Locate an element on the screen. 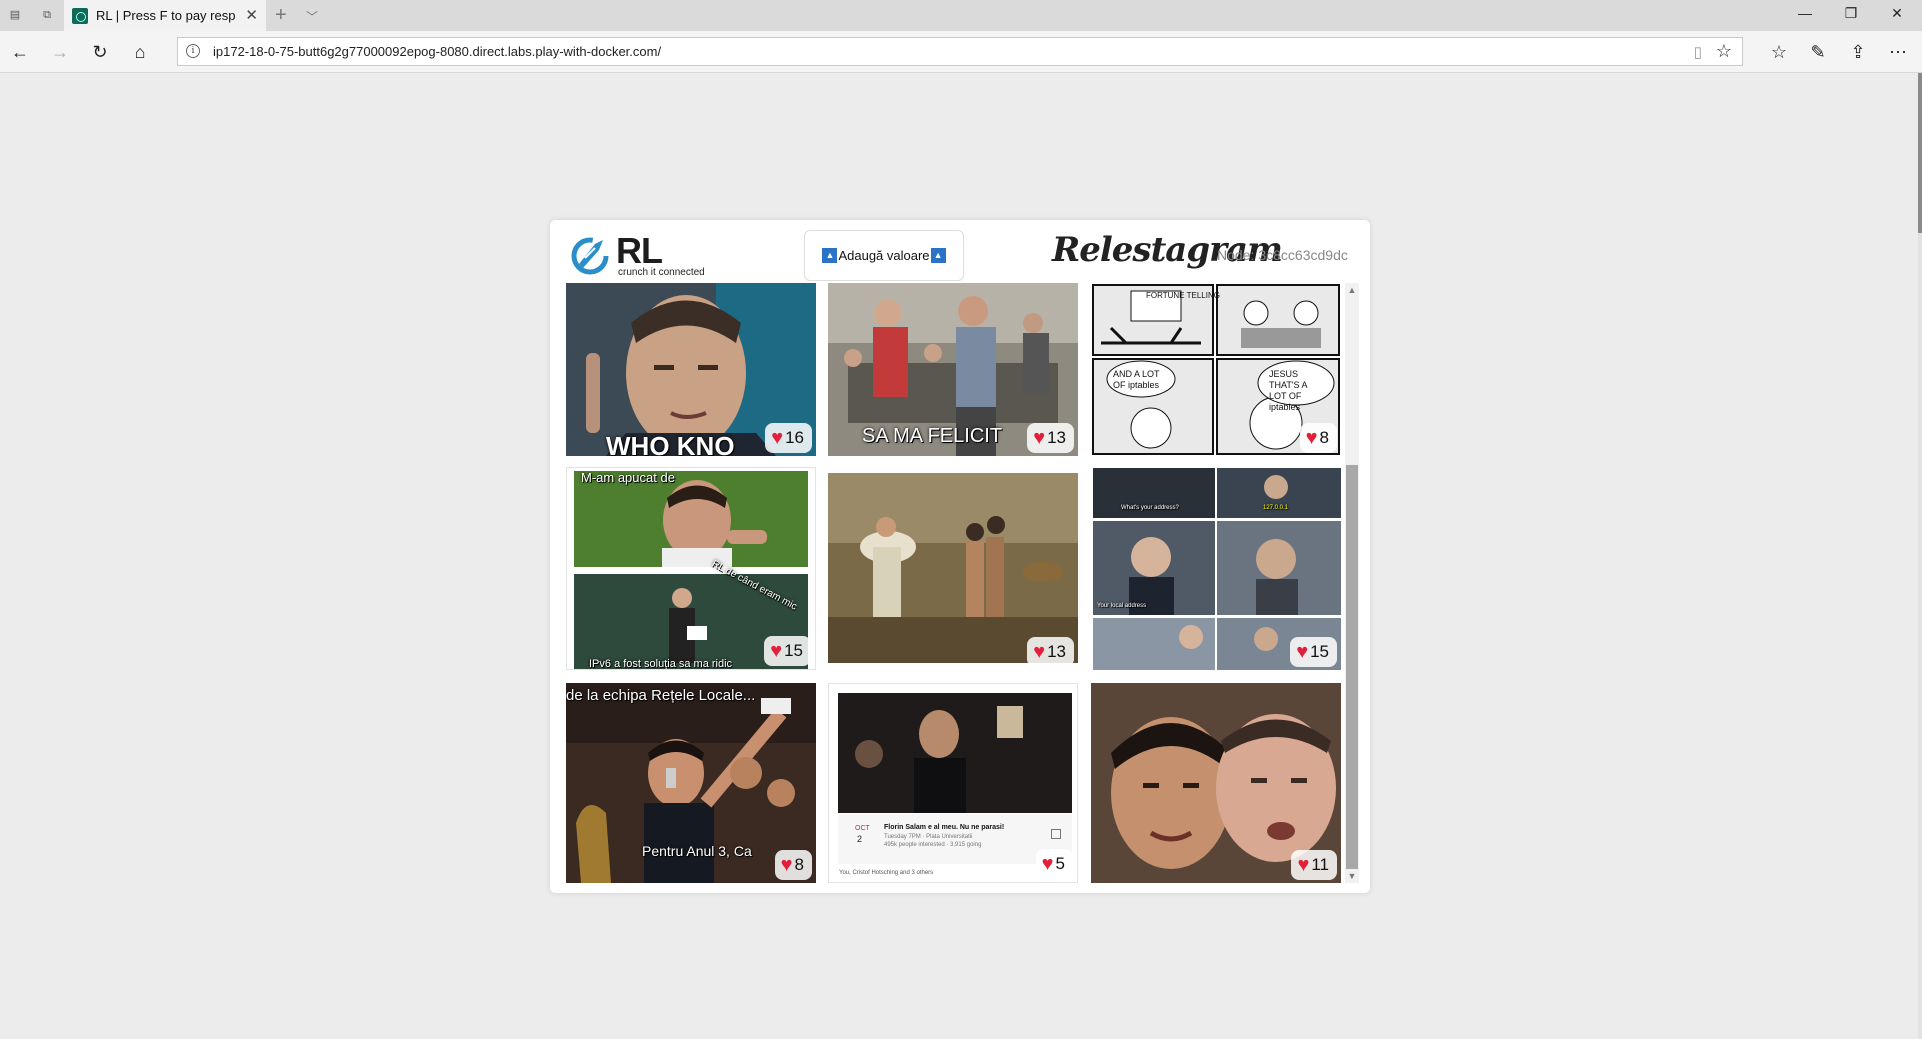 Image resolution: width=1922 pixels, height=1039 pixels. post-caption-top: M-am apucat de is located at coordinates (628, 477).